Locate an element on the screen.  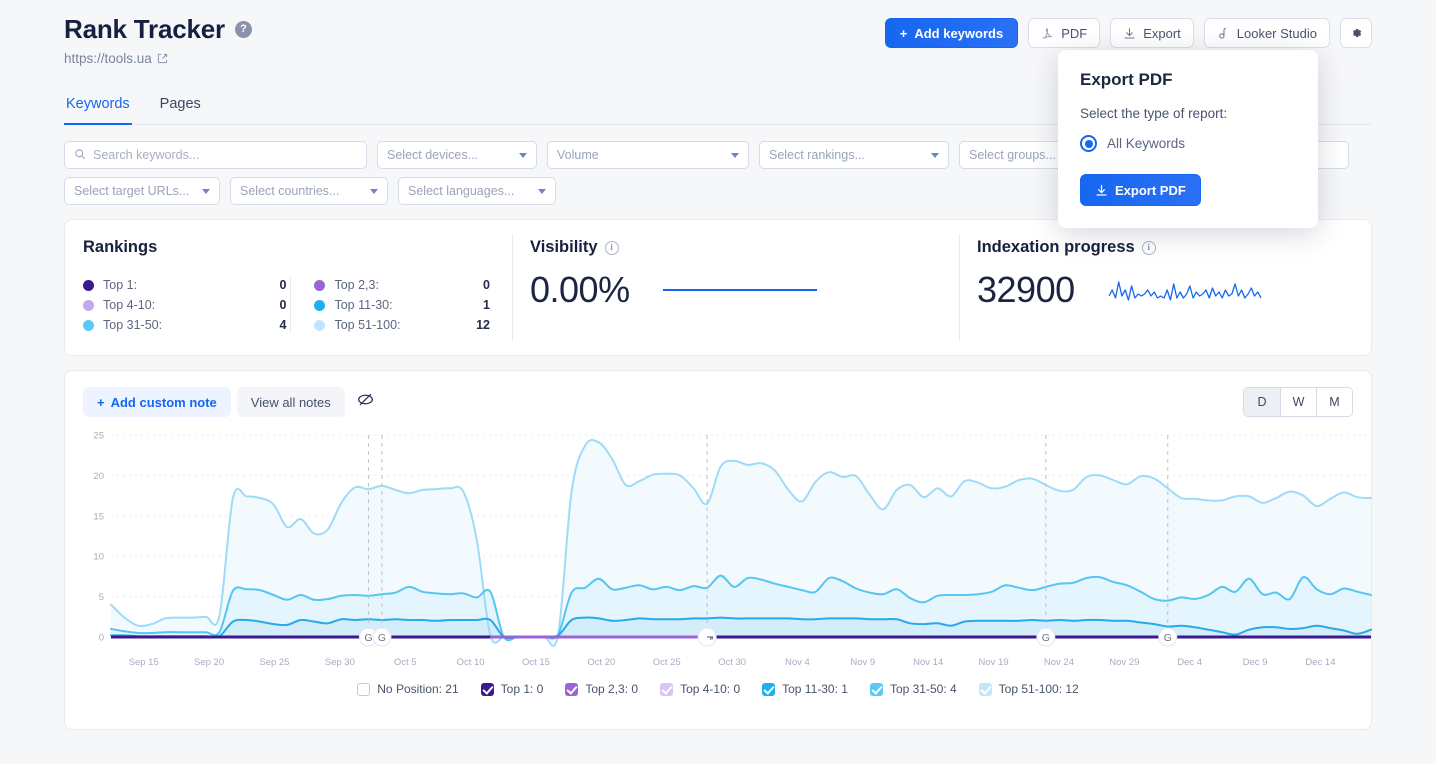
add-custom-note-button: + Add custom note is located at coordinates (157, 402).